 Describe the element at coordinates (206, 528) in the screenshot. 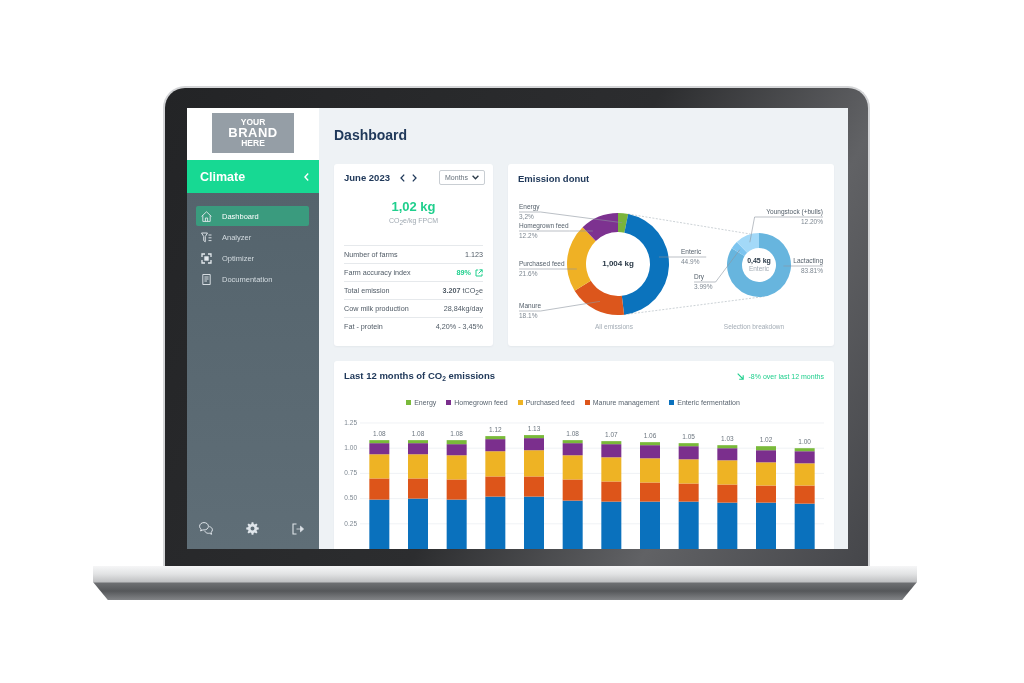

I see `chat-bubbles-icon` at that location.